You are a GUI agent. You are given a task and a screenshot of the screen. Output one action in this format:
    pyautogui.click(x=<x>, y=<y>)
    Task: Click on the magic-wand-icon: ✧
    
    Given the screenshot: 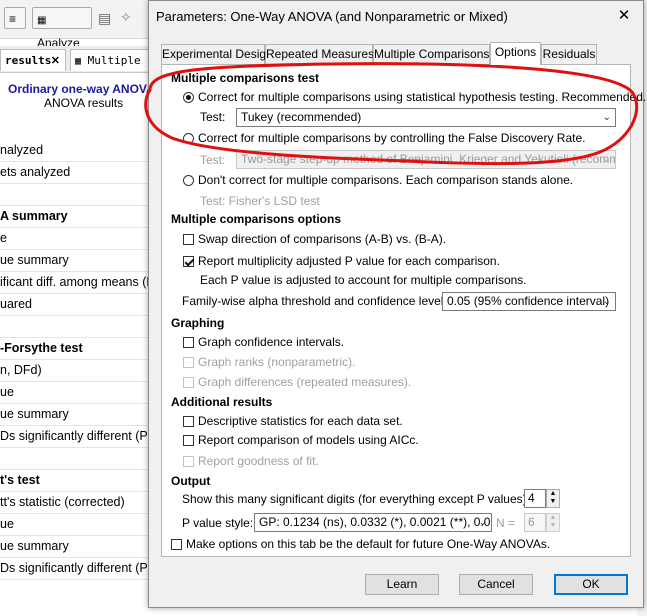 What is the action you would take?
    pyautogui.click(x=126, y=17)
    